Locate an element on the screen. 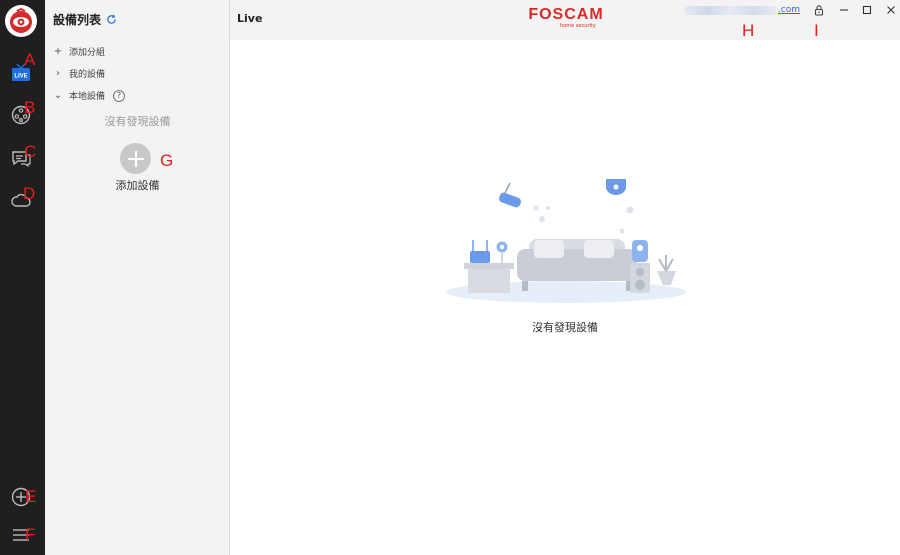 This screenshot has width=900, height=555. foscam-brand-logo: FOSCAM home security is located at coordinates (566, 18).